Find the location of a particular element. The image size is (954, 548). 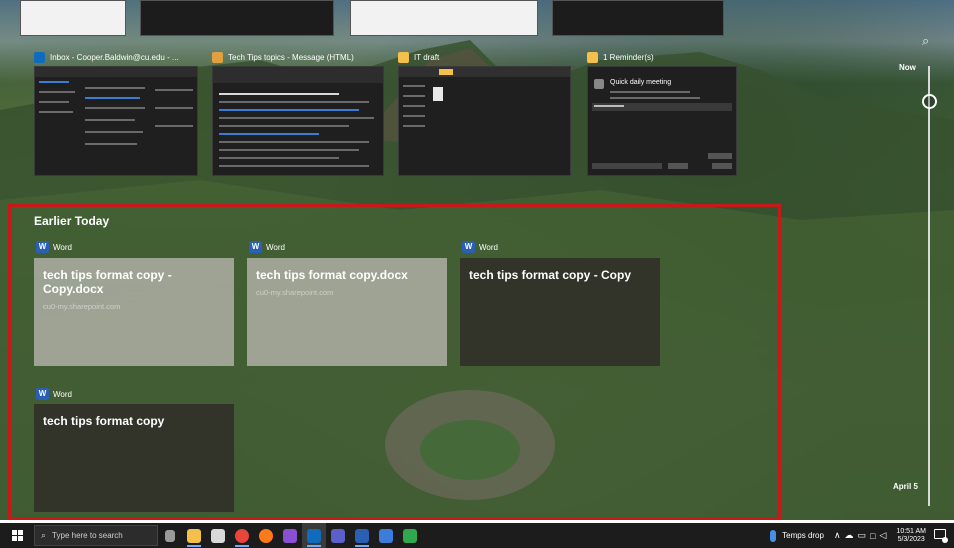

network-icon: □ is located at coordinates (872, 536).